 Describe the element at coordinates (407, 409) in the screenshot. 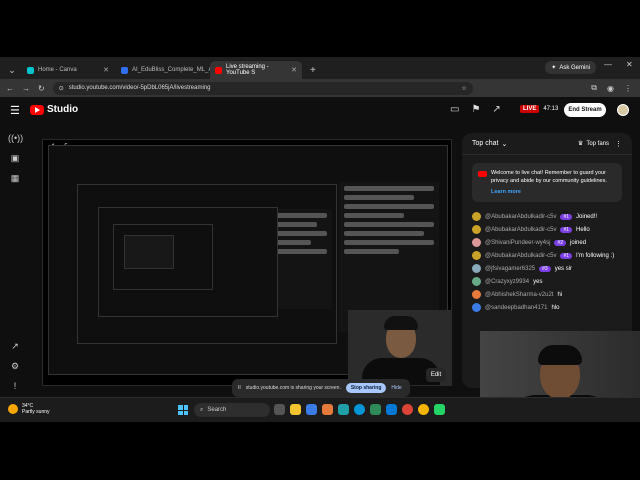

I see `chrome-icon` at that location.